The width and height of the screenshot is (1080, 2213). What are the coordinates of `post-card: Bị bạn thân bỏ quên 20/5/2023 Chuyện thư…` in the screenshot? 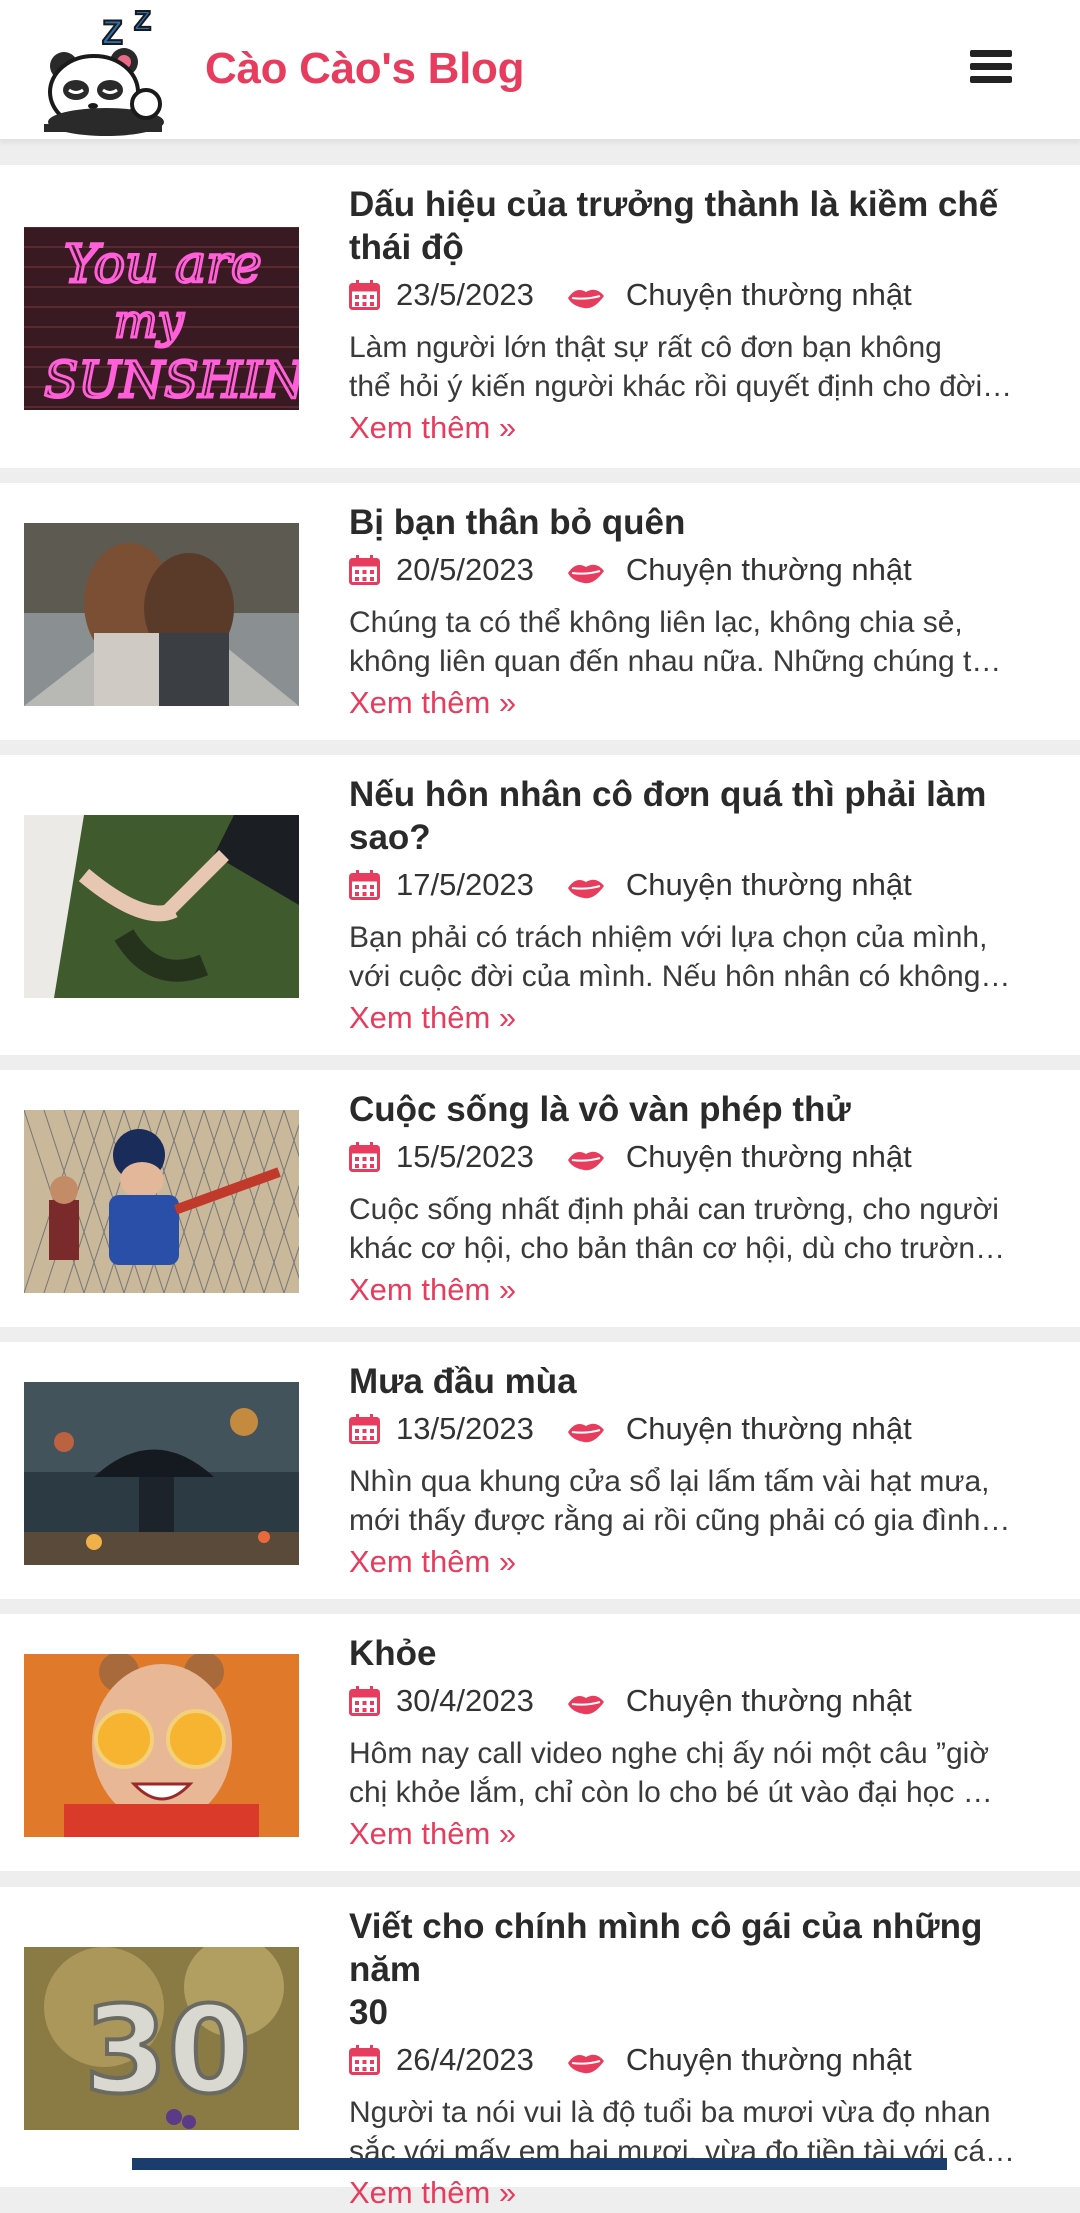 It's located at (540, 611).